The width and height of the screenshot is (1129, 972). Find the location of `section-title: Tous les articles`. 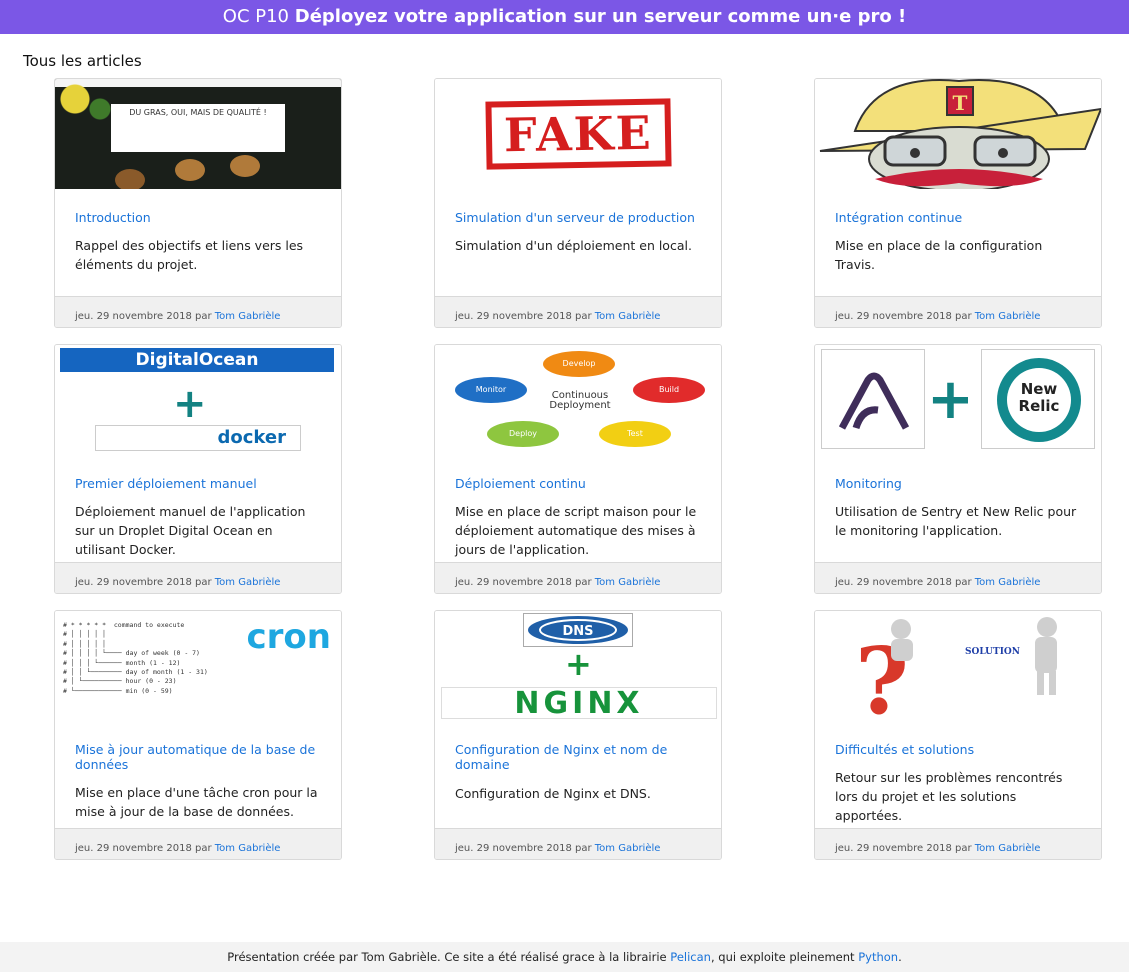

section-title: Tous les articles is located at coordinates (82, 61).